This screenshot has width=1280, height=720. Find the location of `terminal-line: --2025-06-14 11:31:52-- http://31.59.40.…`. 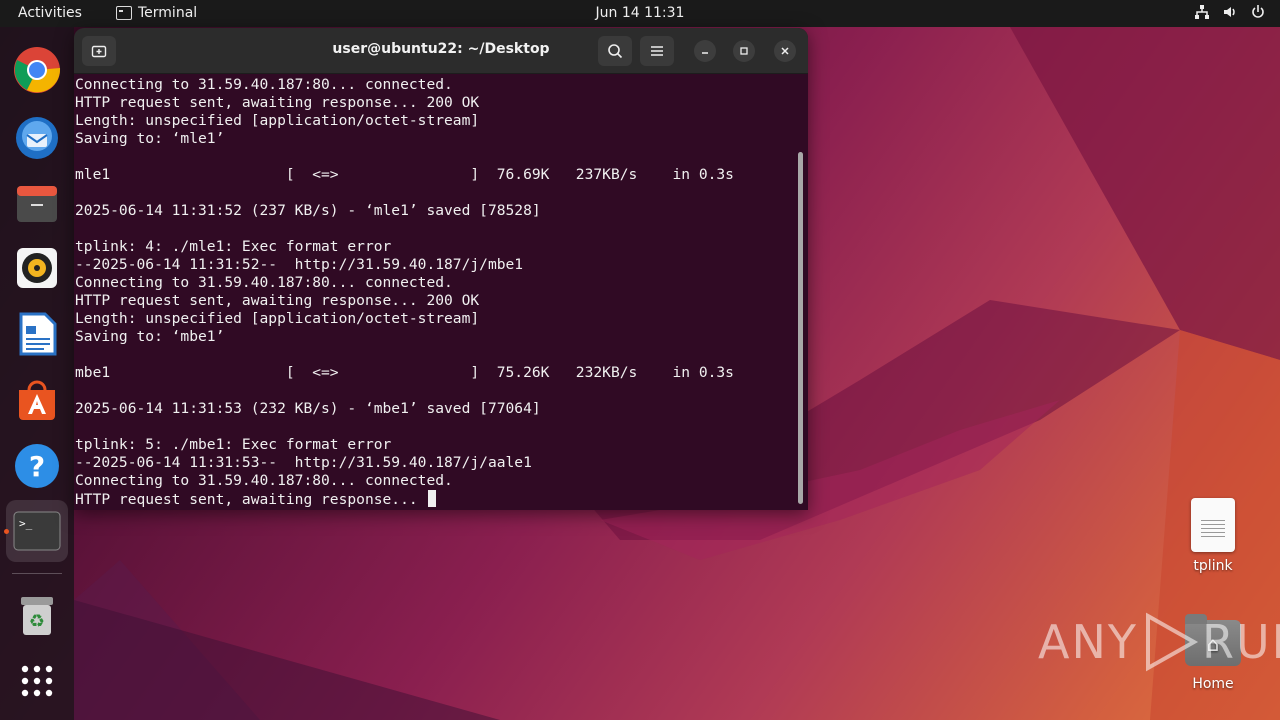

terminal-line: --2025-06-14 11:31:52-- http://31.59.40.… is located at coordinates (299, 264).